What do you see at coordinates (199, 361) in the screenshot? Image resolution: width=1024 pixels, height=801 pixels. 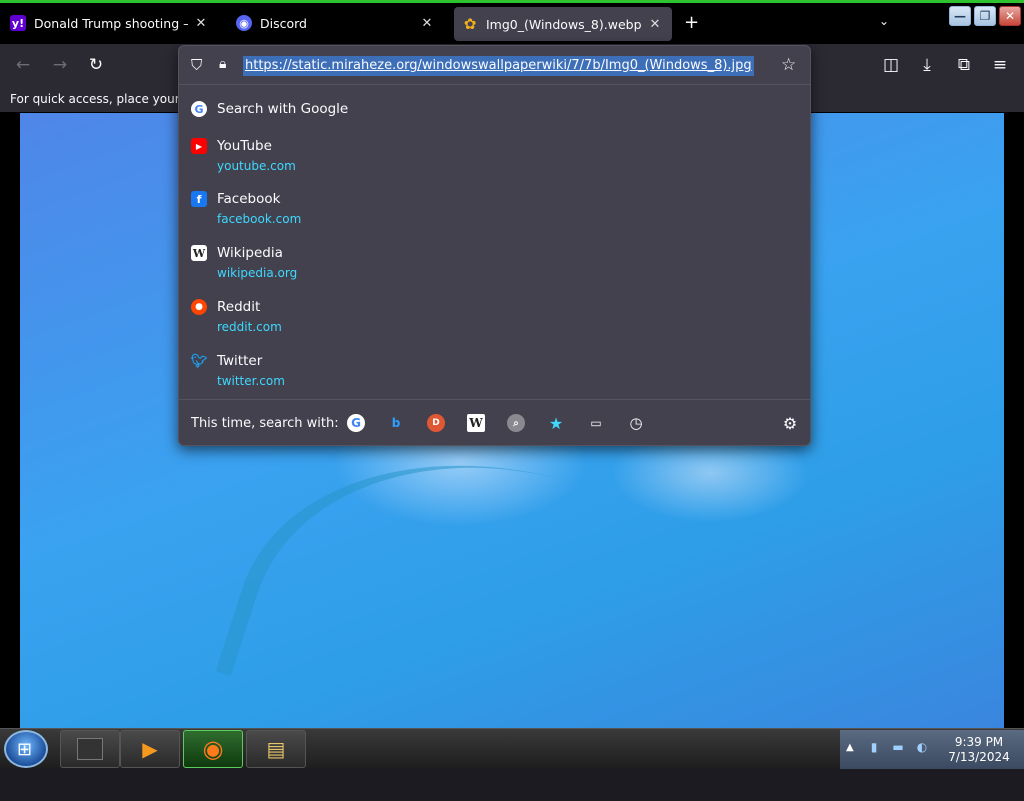 I see `twitter-icon: 🐦︎` at bounding box center [199, 361].